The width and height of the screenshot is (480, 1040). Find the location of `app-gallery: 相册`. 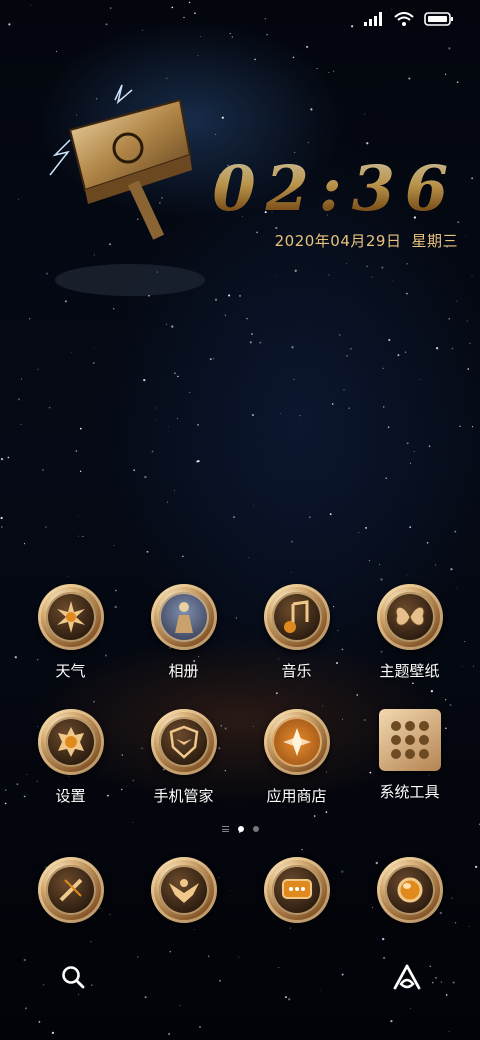

app-gallery: 相册 is located at coordinates (183, 632).